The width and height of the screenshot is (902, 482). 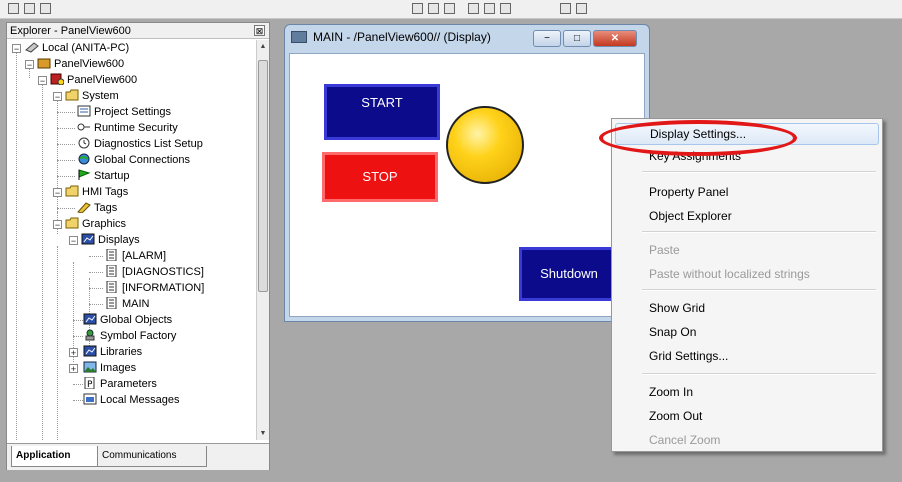 I want to click on tree-item-label: Displays, so click(x=119, y=240).